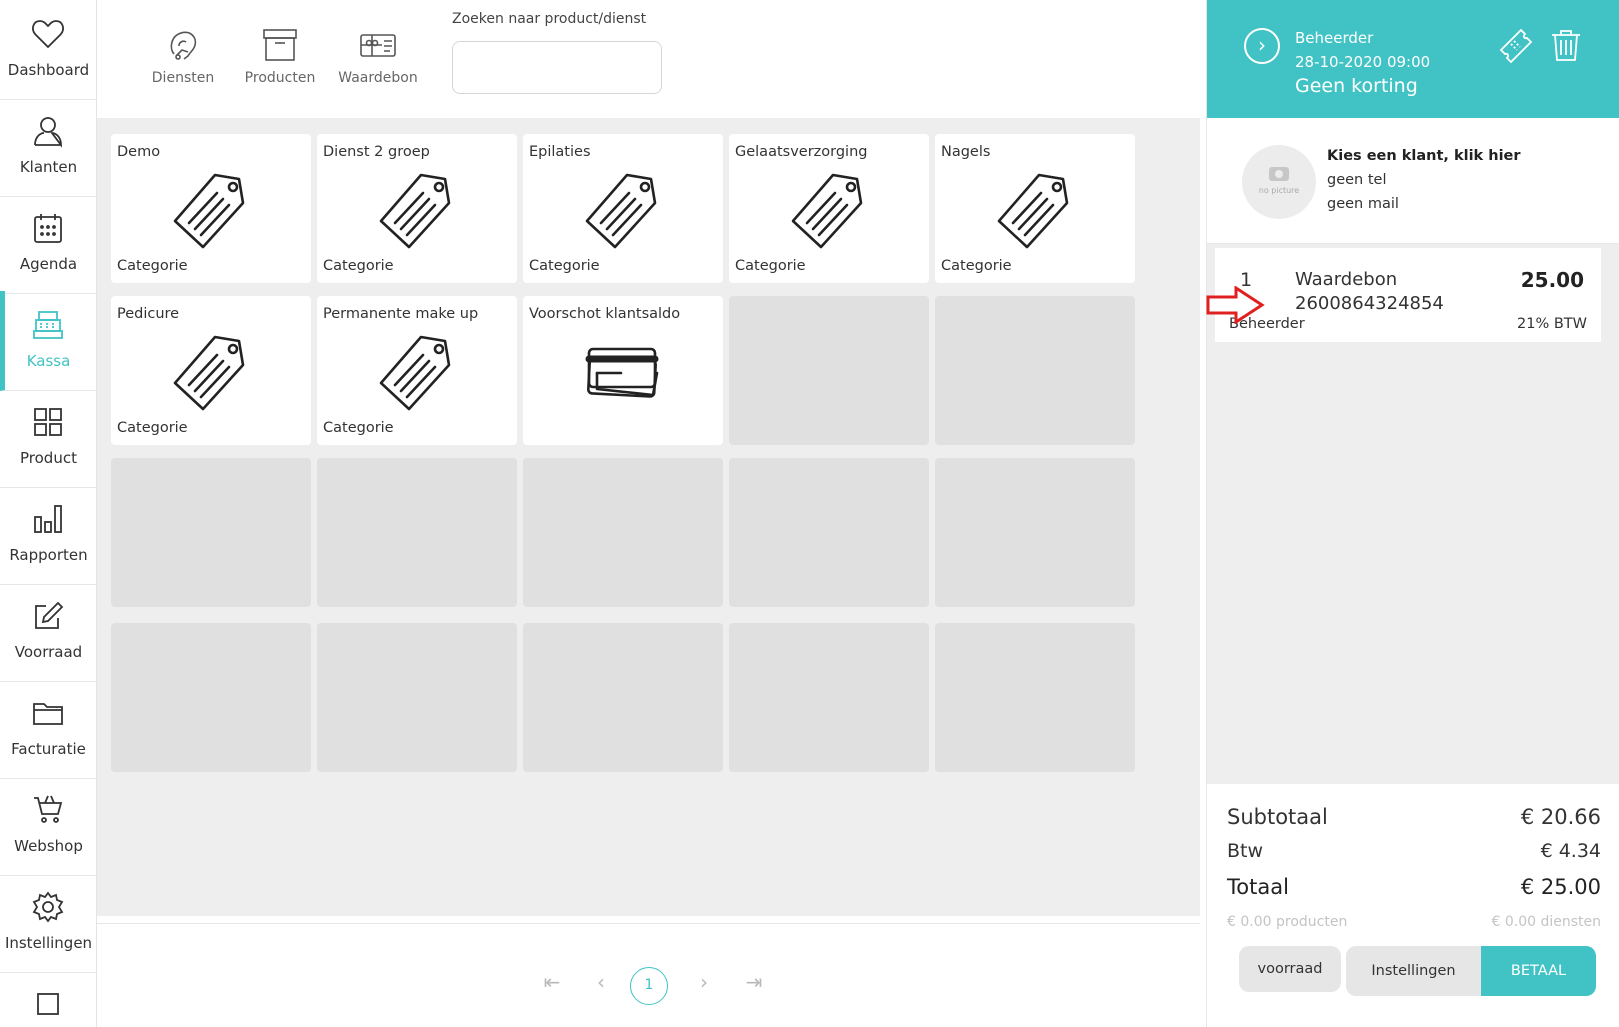 This screenshot has width=1619, height=1027. What do you see at coordinates (560, 152) in the screenshot?
I see `tile-name: Epilaties` at bounding box center [560, 152].